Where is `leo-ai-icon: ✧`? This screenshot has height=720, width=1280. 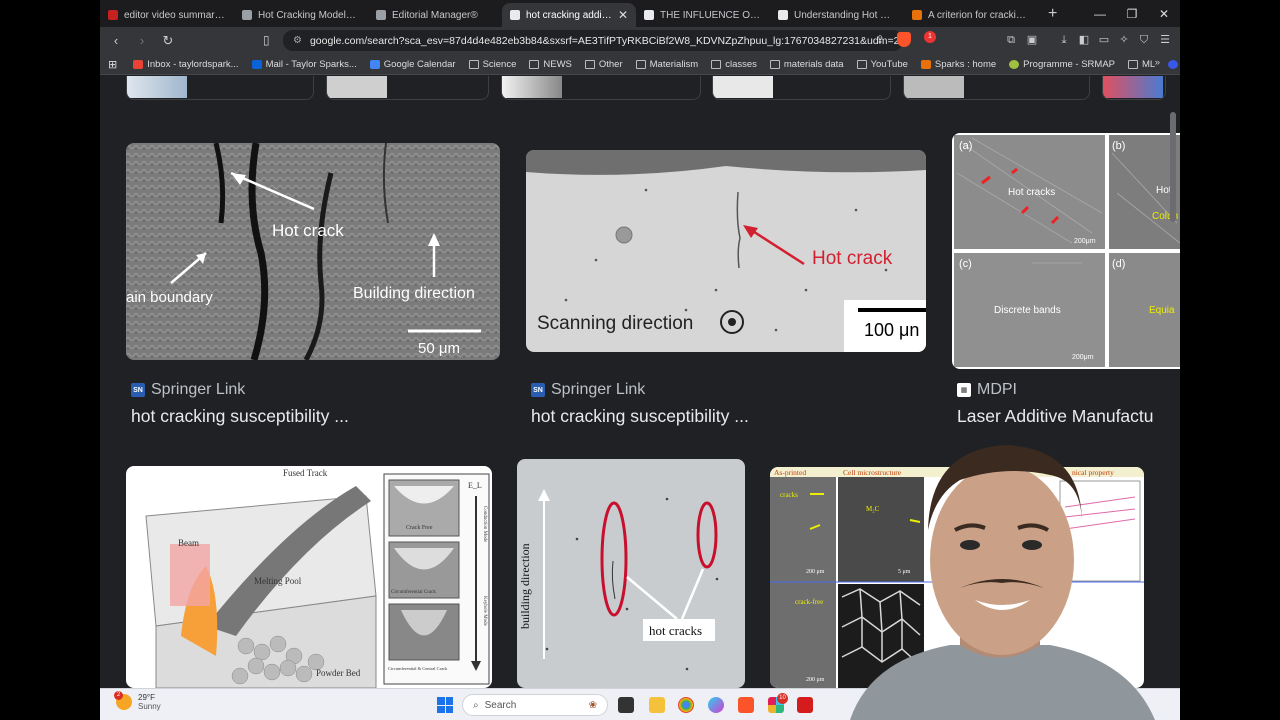 leo-ai-icon: ✧ is located at coordinates (1124, 40).